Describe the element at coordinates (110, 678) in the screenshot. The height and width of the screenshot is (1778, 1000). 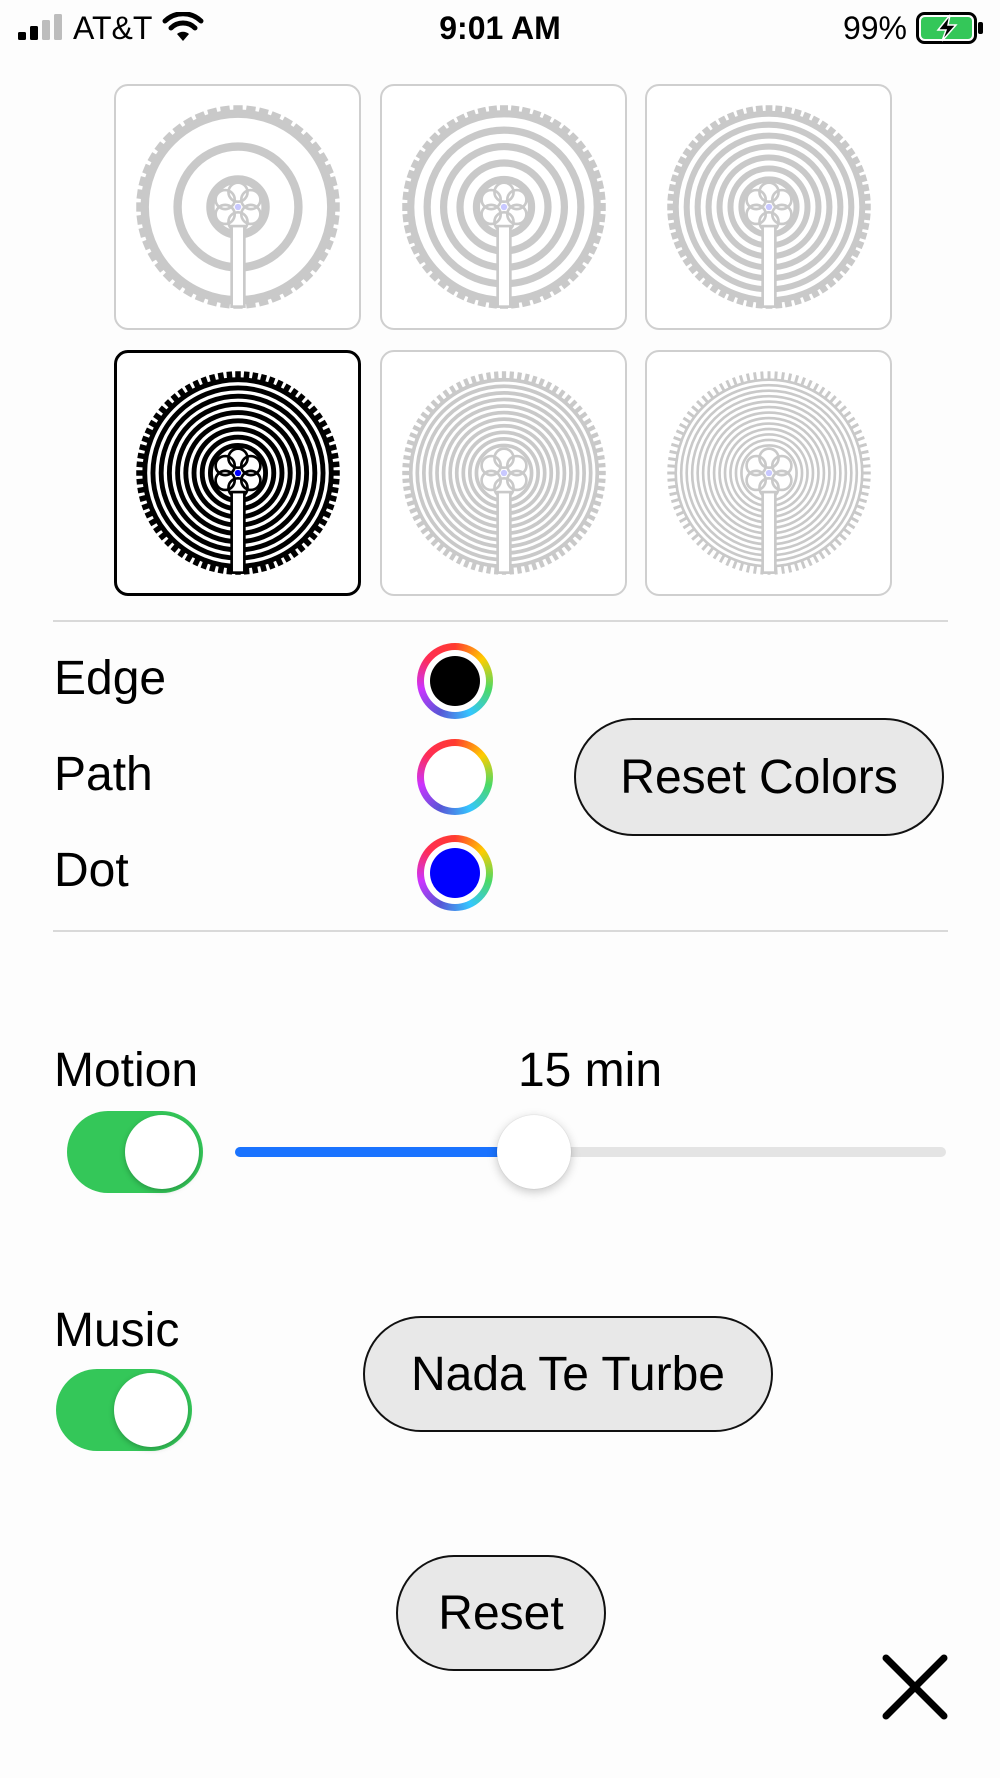
I see `edge-label: Edge` at that location.